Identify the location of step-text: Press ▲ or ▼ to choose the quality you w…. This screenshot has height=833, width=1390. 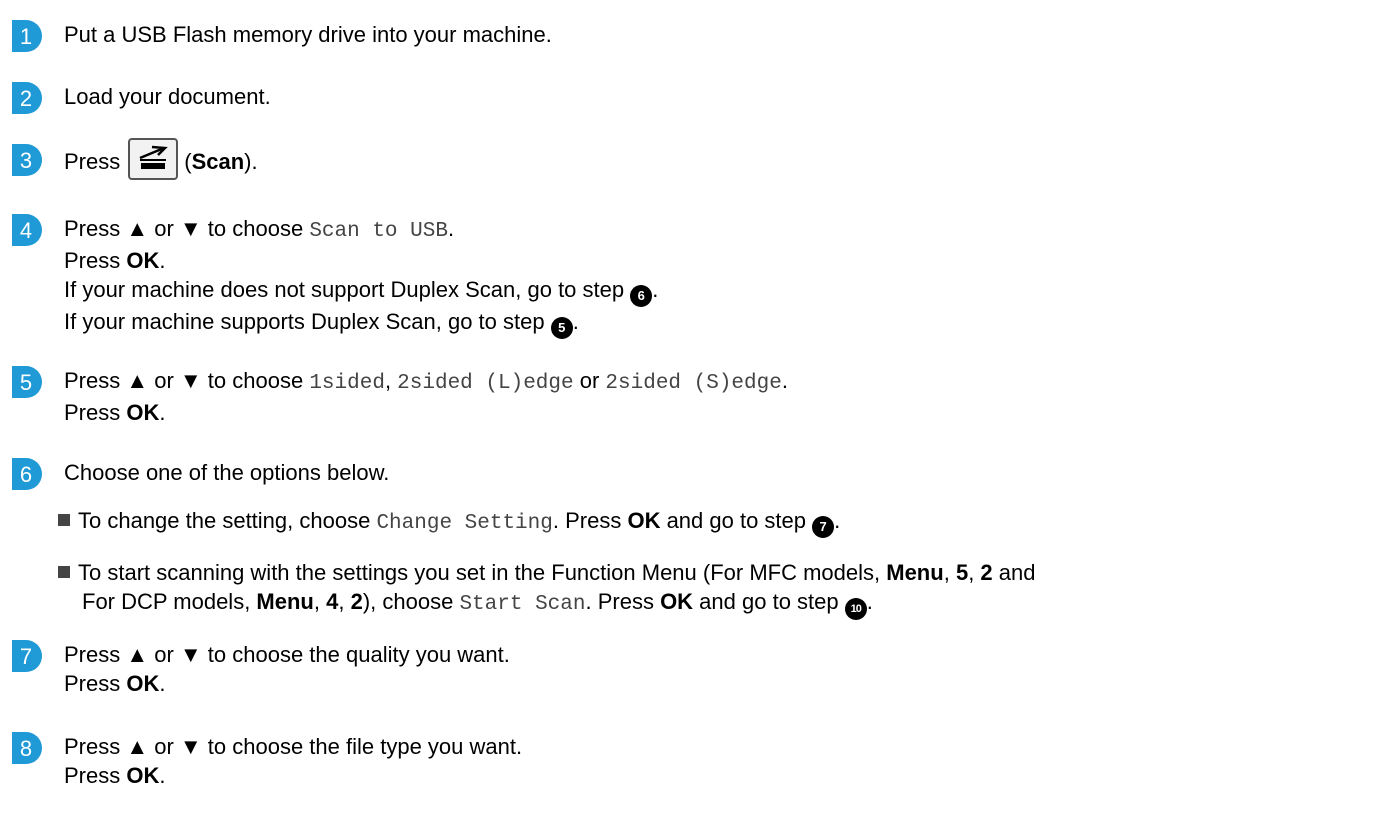
(287, 669).